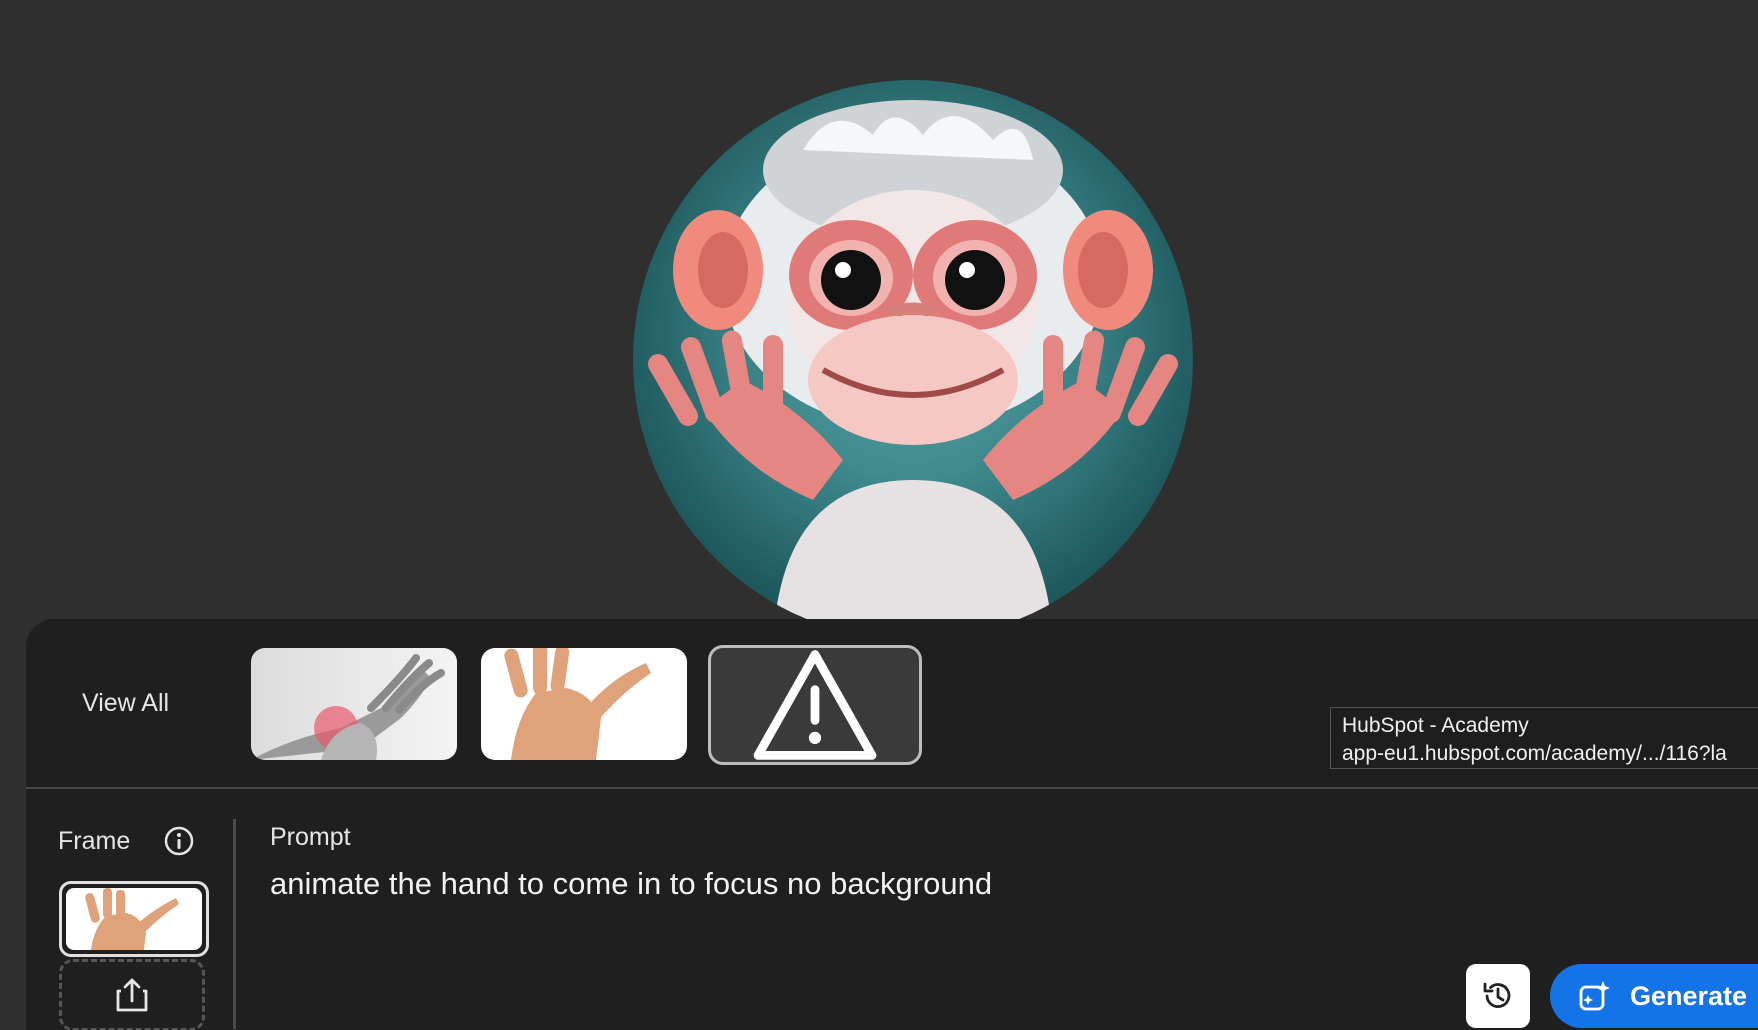 This screenshot has height=1030, width=1758. I want to click on info-icon, so click(179, 841).